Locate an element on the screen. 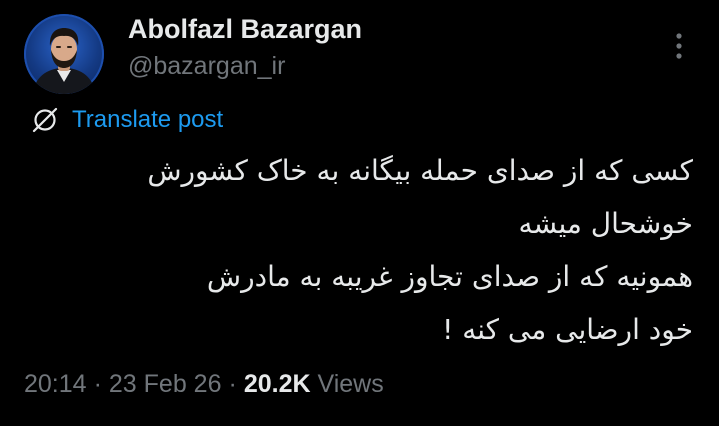  tweet-text-line: خوشحال میشه is located at coordinates (605, 223).